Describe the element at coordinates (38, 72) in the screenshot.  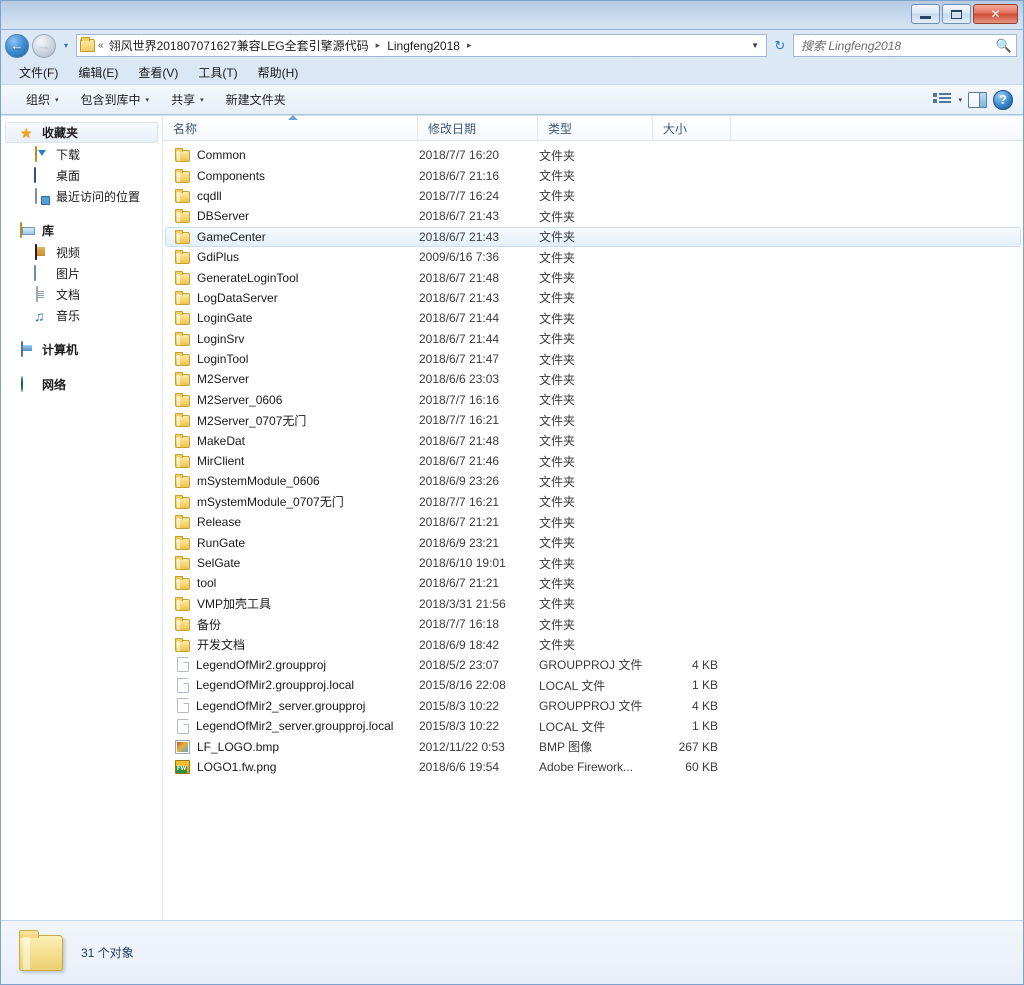
I see `menu-file: 文件(F)` at that location.